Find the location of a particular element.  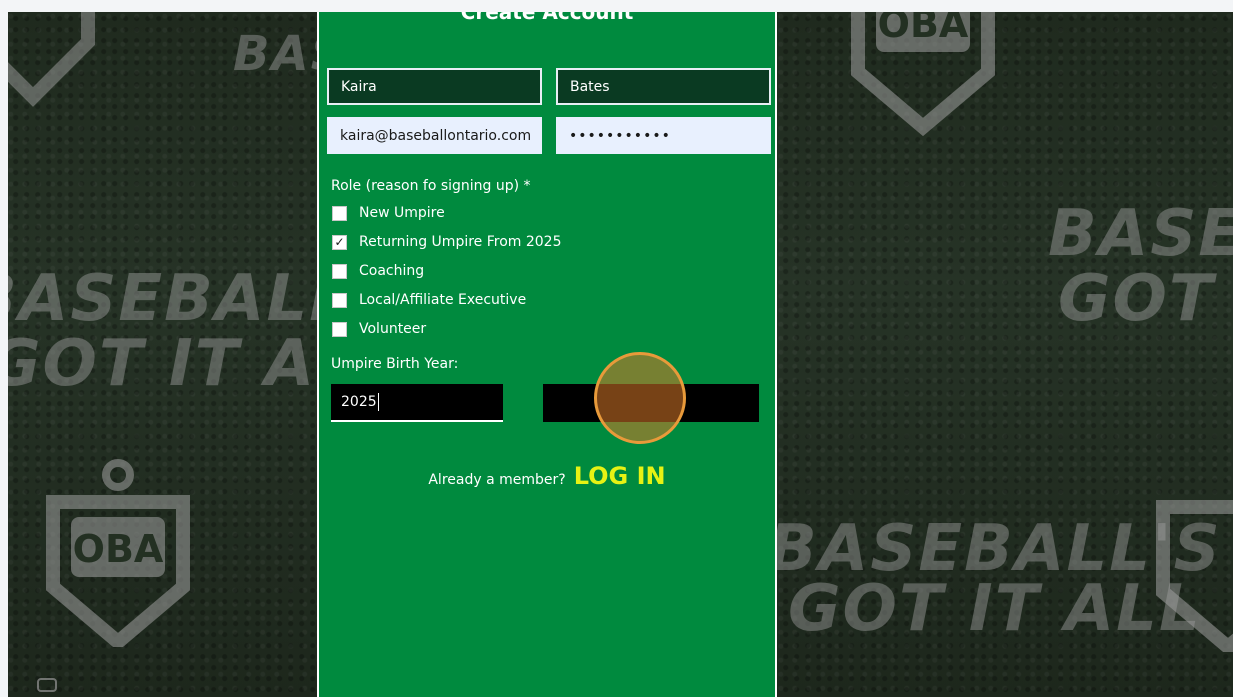

role-option-local-affiliate-executive: Local/Affiliate Executive is located at coordinates (429, 300).